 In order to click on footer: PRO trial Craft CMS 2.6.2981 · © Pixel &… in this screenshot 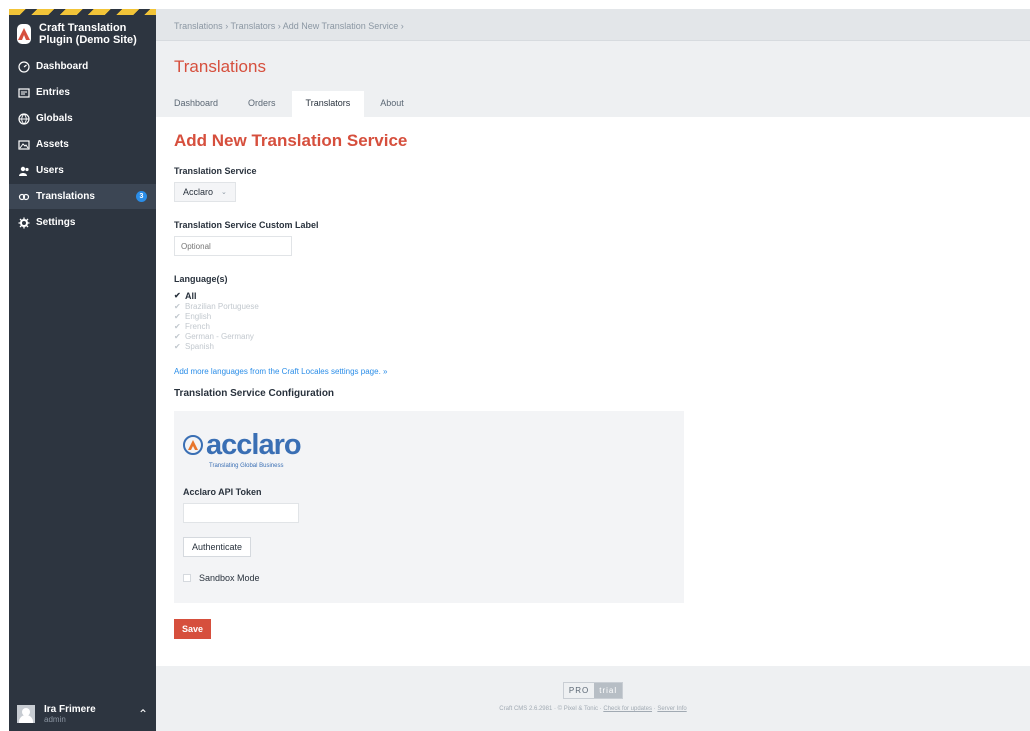, I will do `click(593, 698)`.